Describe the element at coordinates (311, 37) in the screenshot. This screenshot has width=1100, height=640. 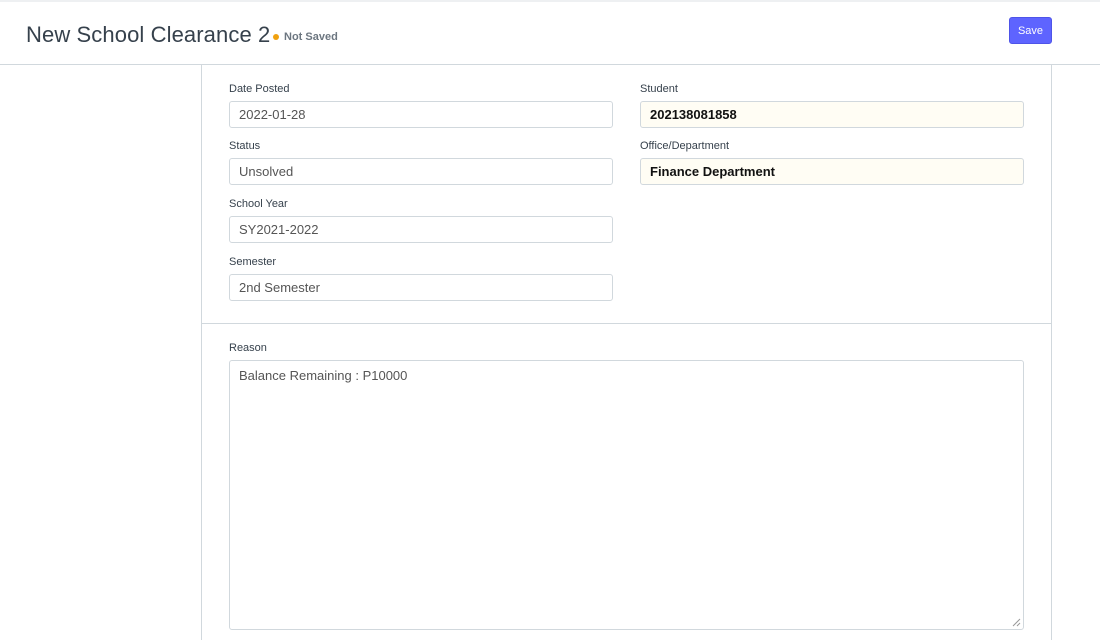
I see `save-status-label: Not Saved` at that location.